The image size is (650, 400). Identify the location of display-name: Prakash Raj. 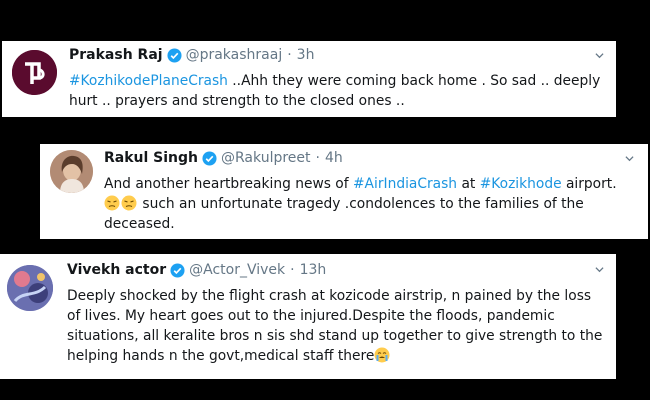
(116, 55).